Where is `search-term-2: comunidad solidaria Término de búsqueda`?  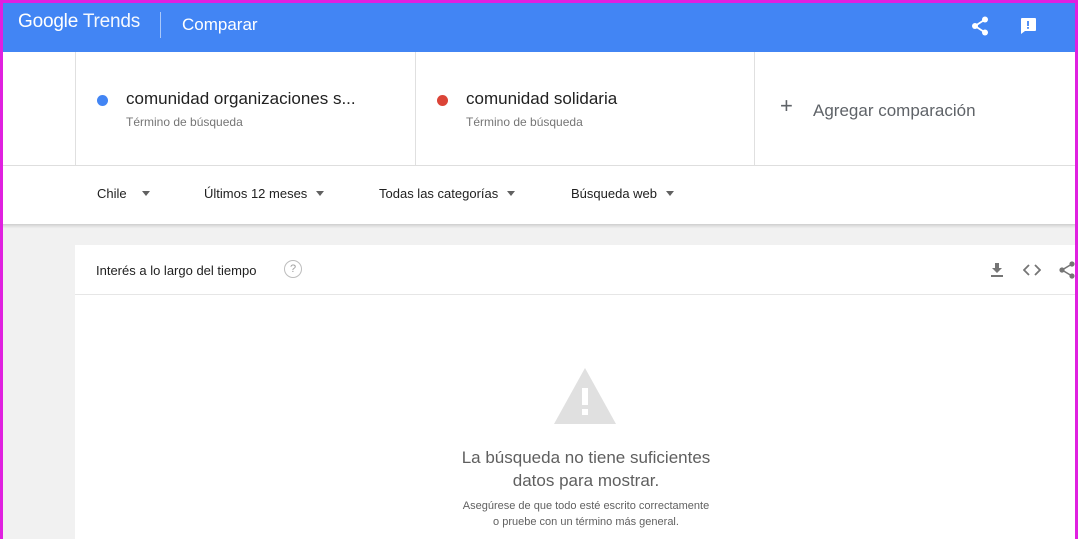
search-term-2: comunidad solidaria Término de búsqueda is located at coordinates (584, 108).